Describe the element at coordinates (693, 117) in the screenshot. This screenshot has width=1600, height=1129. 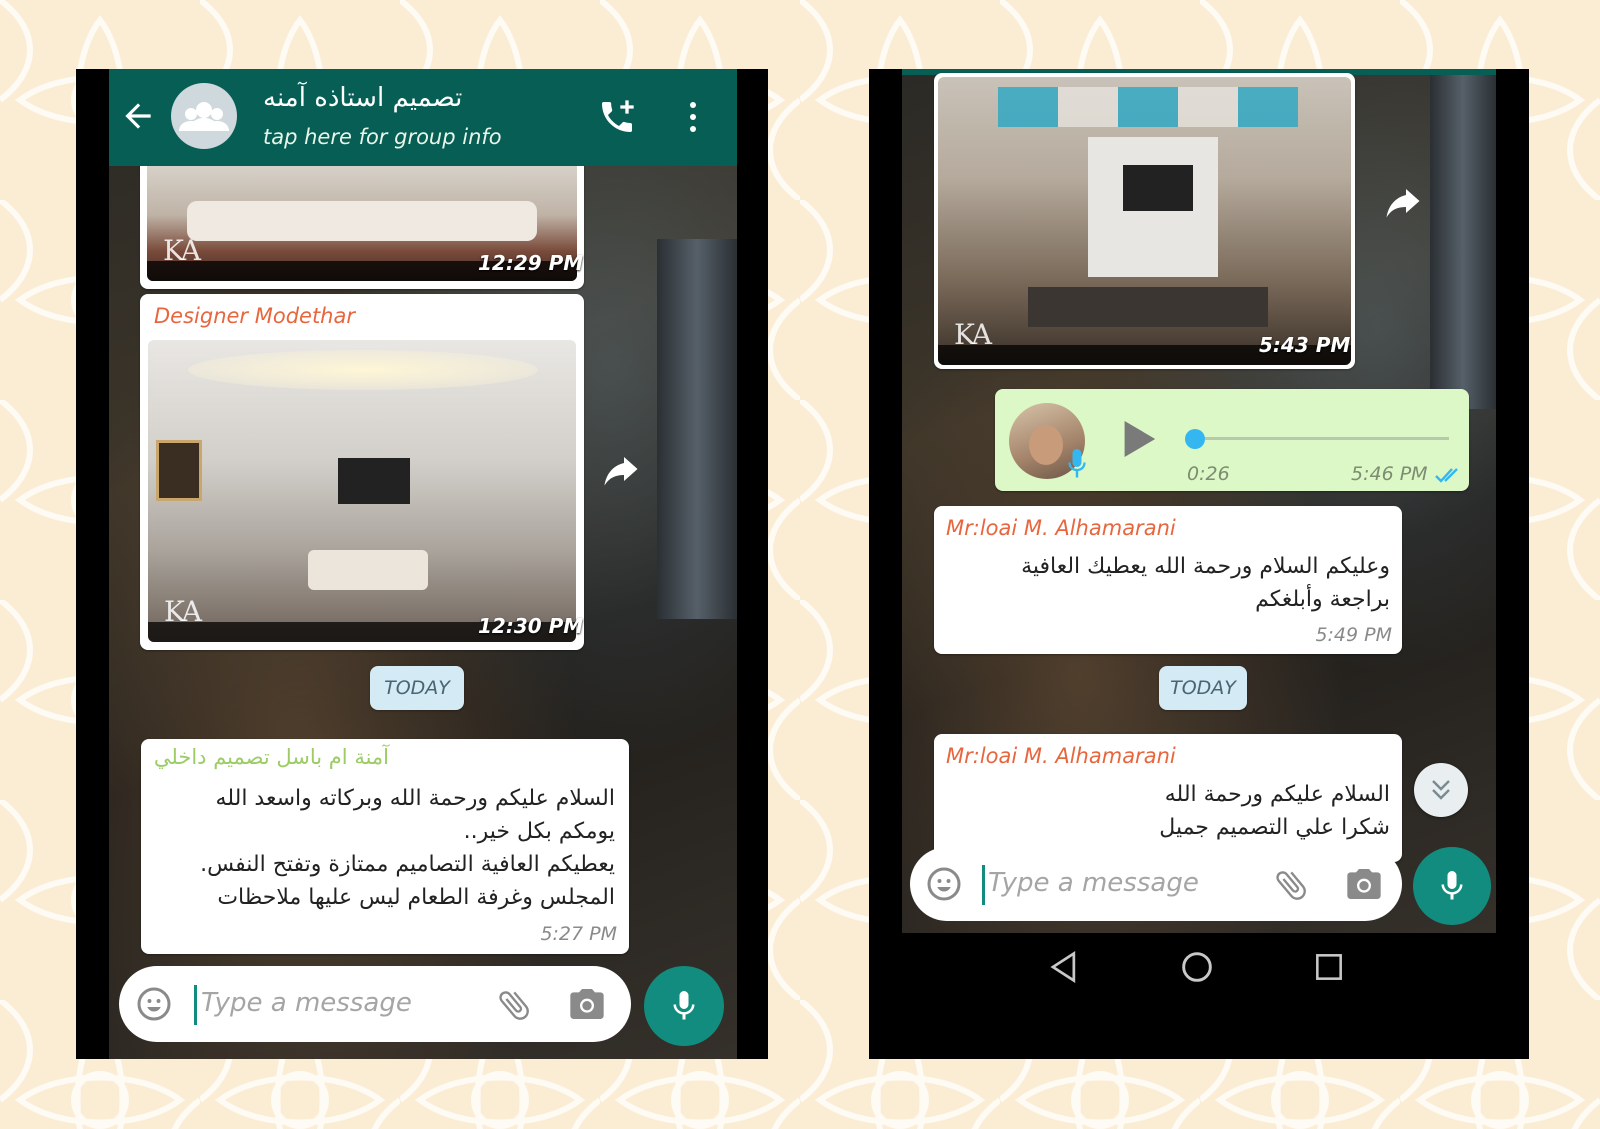
I see `more-vert-icon` at that location.